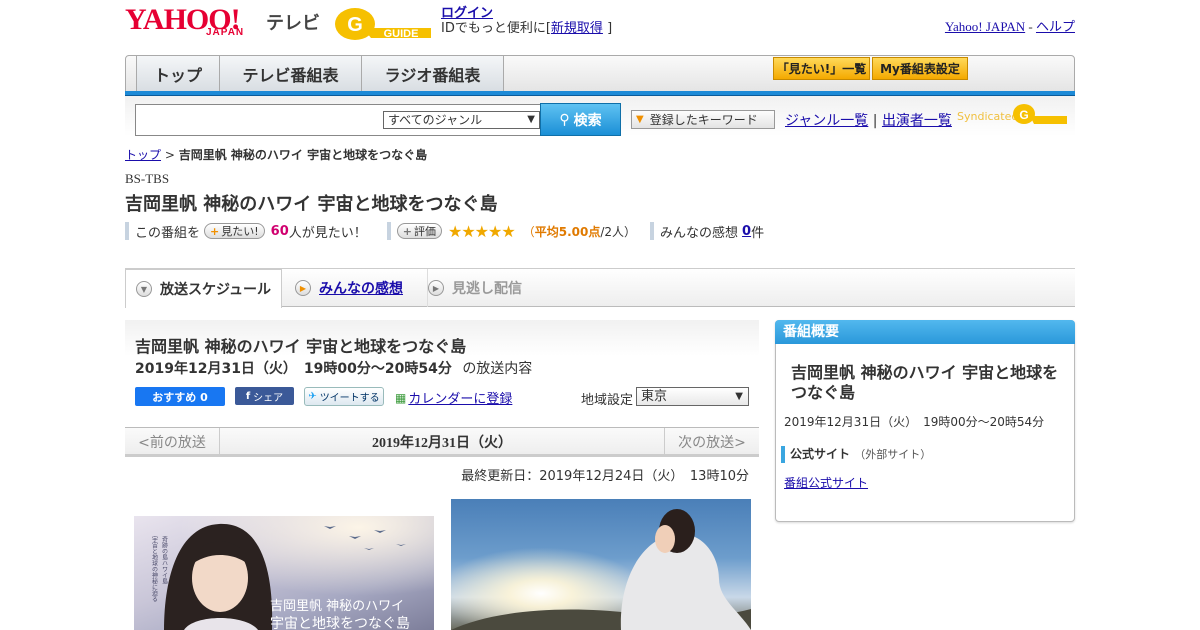 This screenshot has width=1200, height=630. Describe the element at coordinates (496, 28) in the screenshot. I see `id-prompt-text: IDでもっと便利に[` at that location.